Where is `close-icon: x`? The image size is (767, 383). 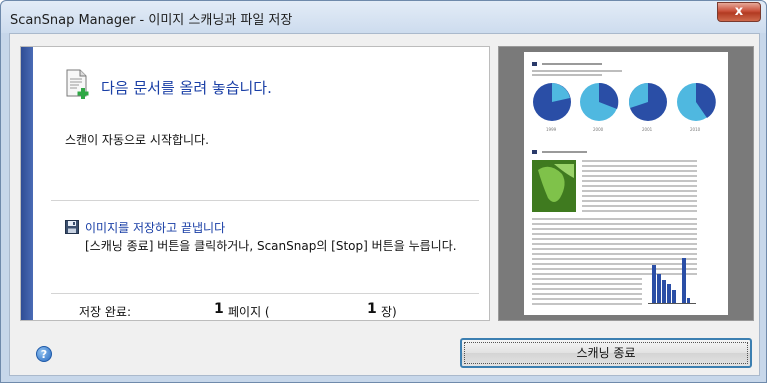 close-icon: x is located at coordinates (739, 11).